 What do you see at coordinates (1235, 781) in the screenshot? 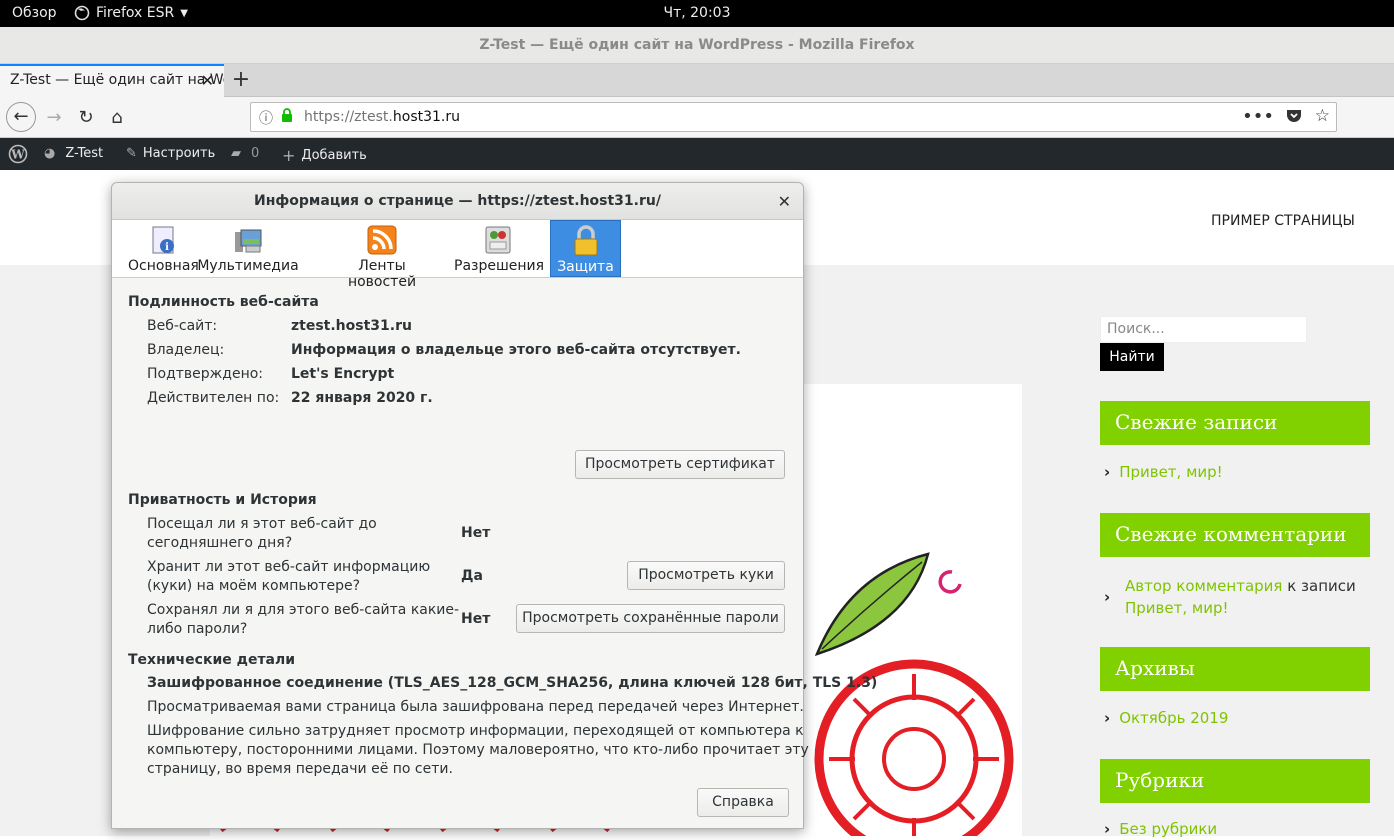
I see `widget-title-categories: Рубрики` at bounding box center [1235, 781].